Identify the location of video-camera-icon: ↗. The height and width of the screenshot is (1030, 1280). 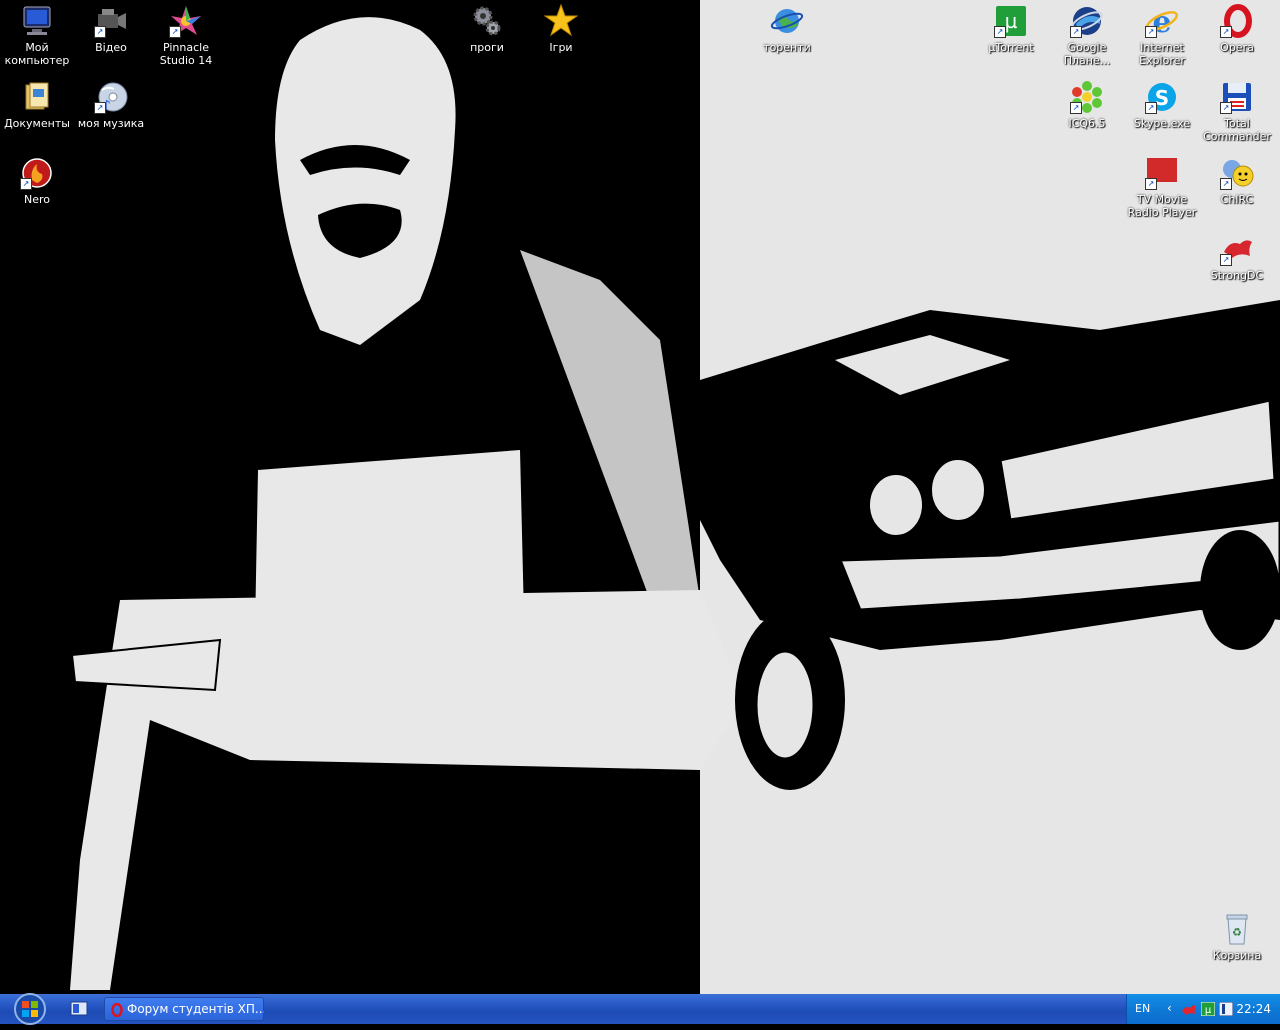
(111, 21).